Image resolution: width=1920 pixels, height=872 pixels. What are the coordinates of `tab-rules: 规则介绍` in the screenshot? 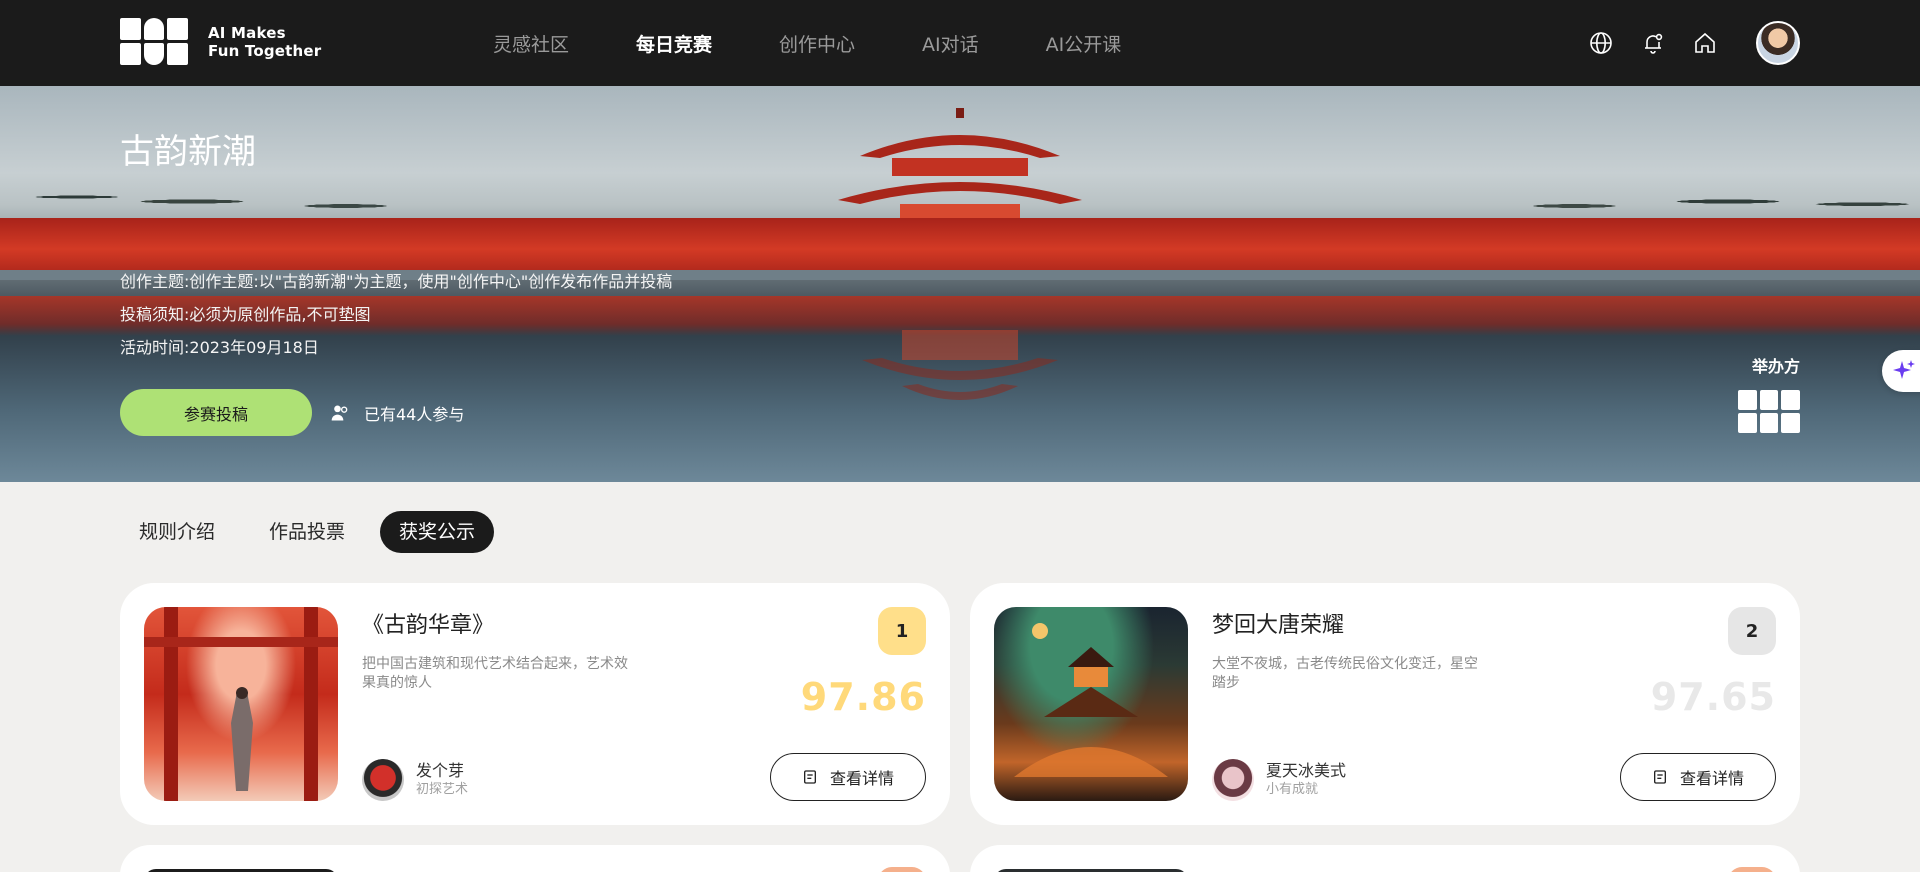 It's located at (177, 532).